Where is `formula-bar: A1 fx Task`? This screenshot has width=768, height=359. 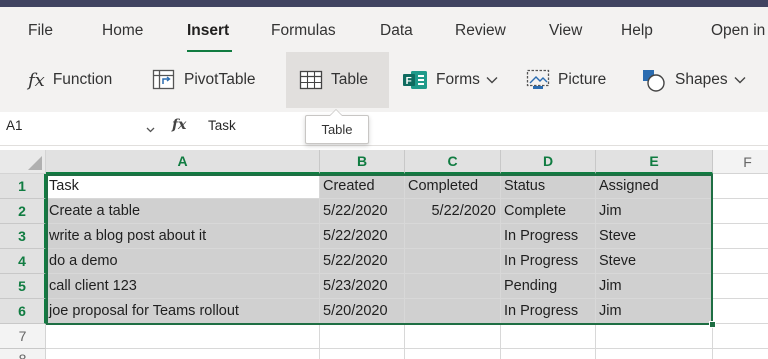 formula-bar: A1 fx Task is located at coordinates (384, 129).